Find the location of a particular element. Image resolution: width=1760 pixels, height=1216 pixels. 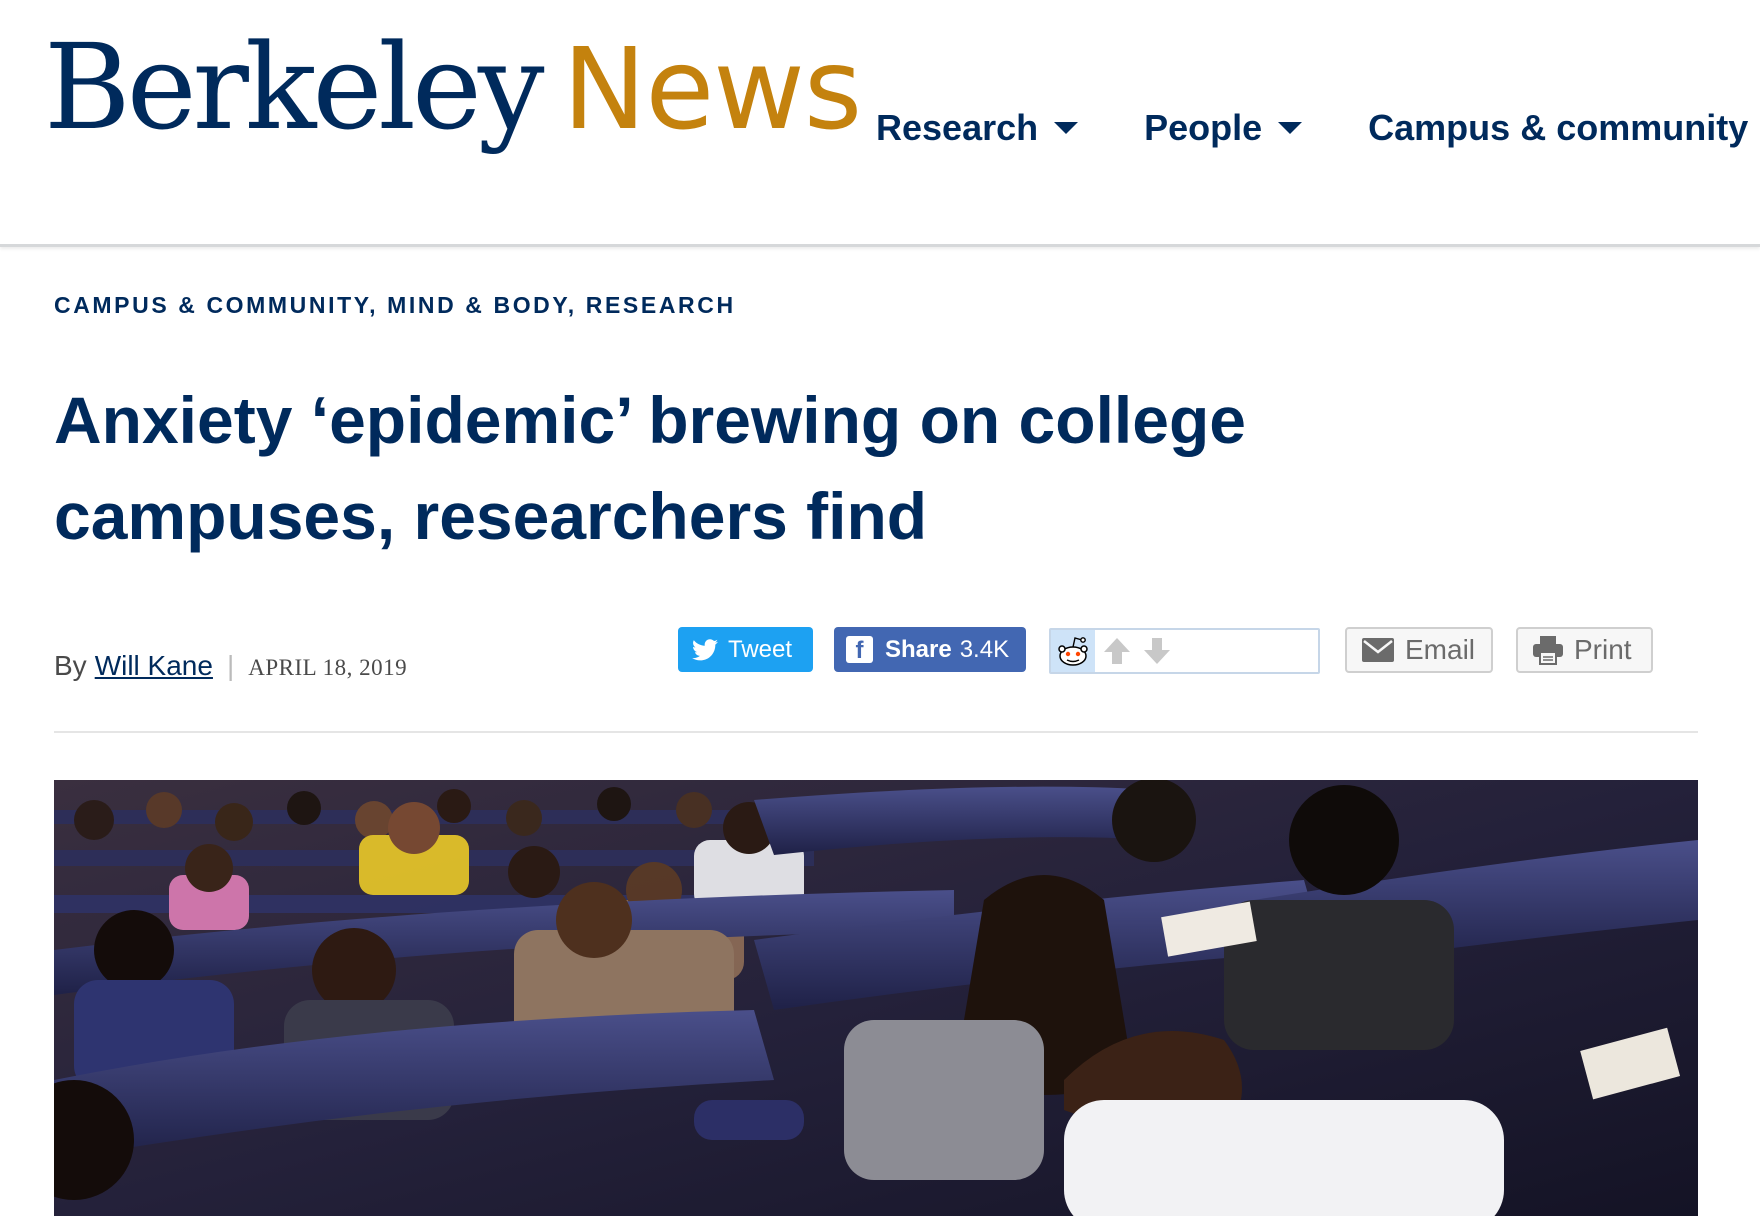

downvote-arrow-icon is located at coordinates (1157, 651).